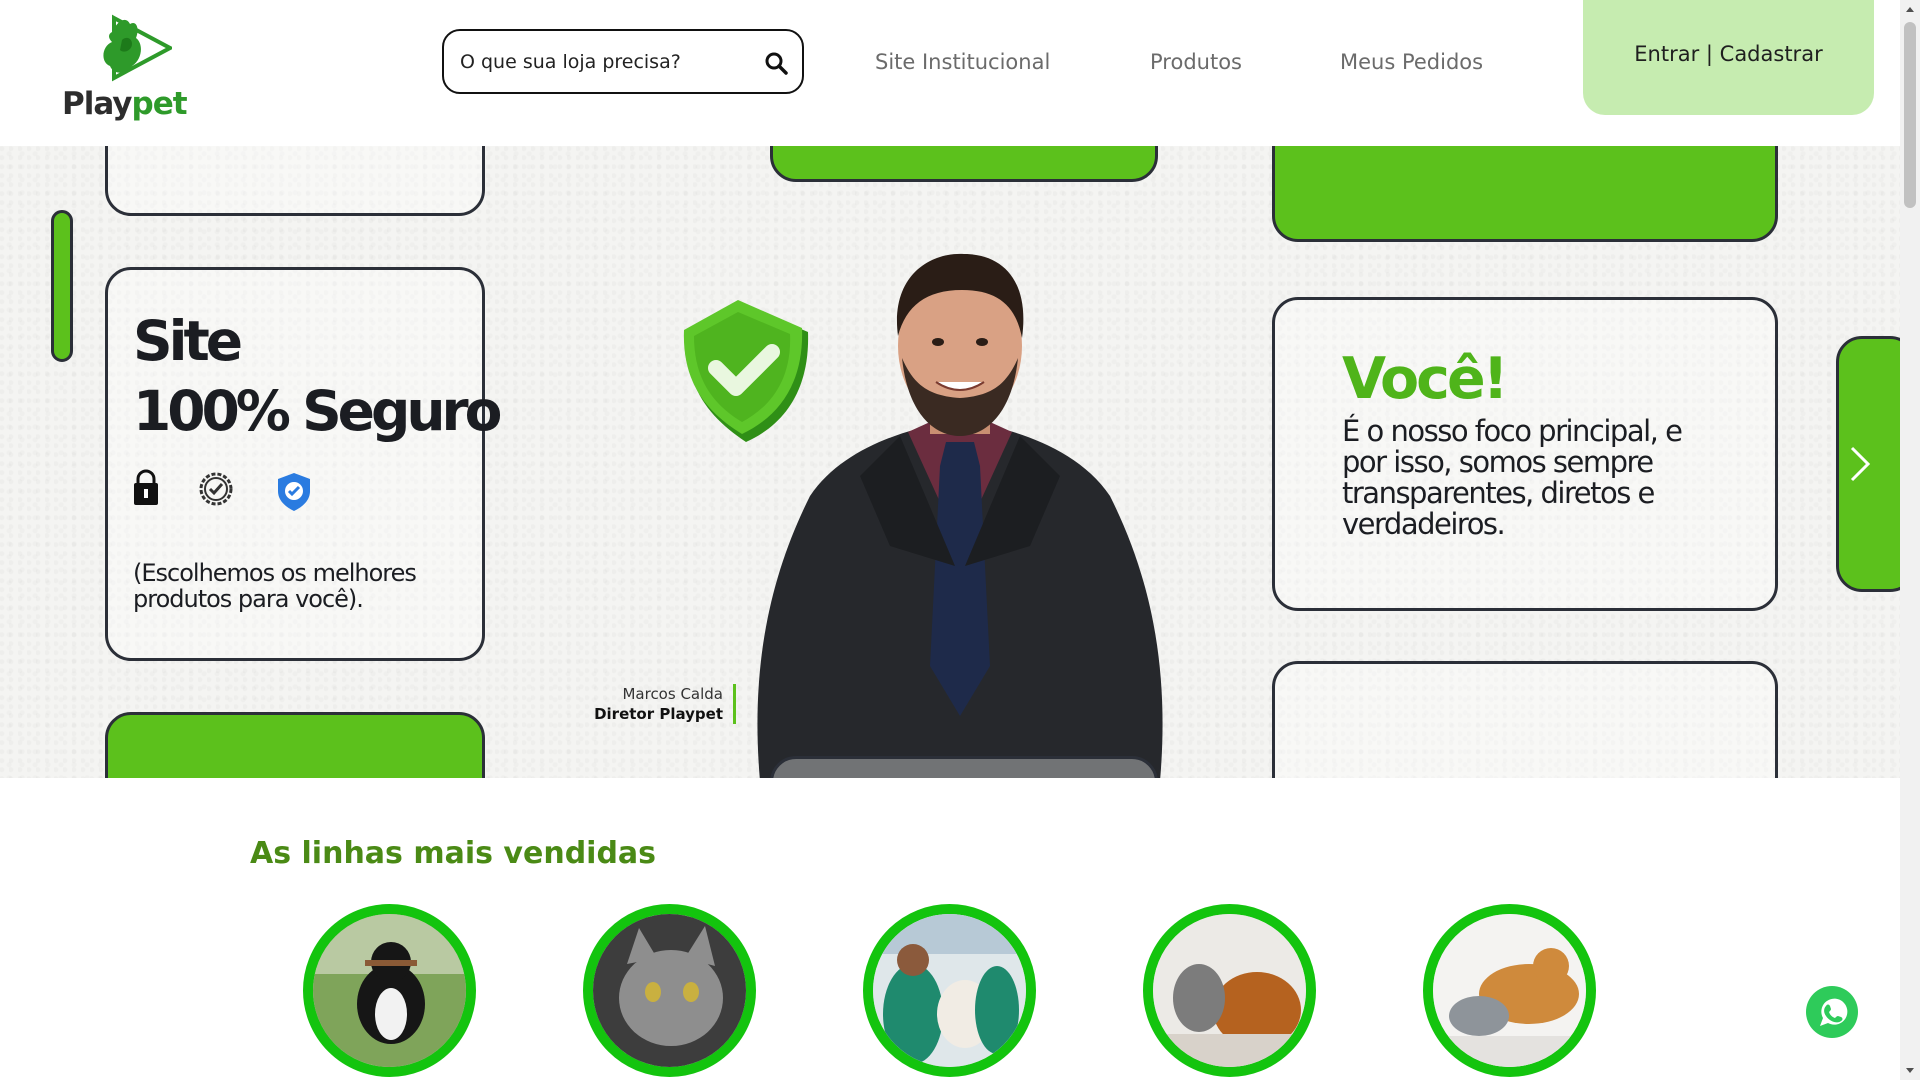  I want to click on director-photo, so click(960, 515).